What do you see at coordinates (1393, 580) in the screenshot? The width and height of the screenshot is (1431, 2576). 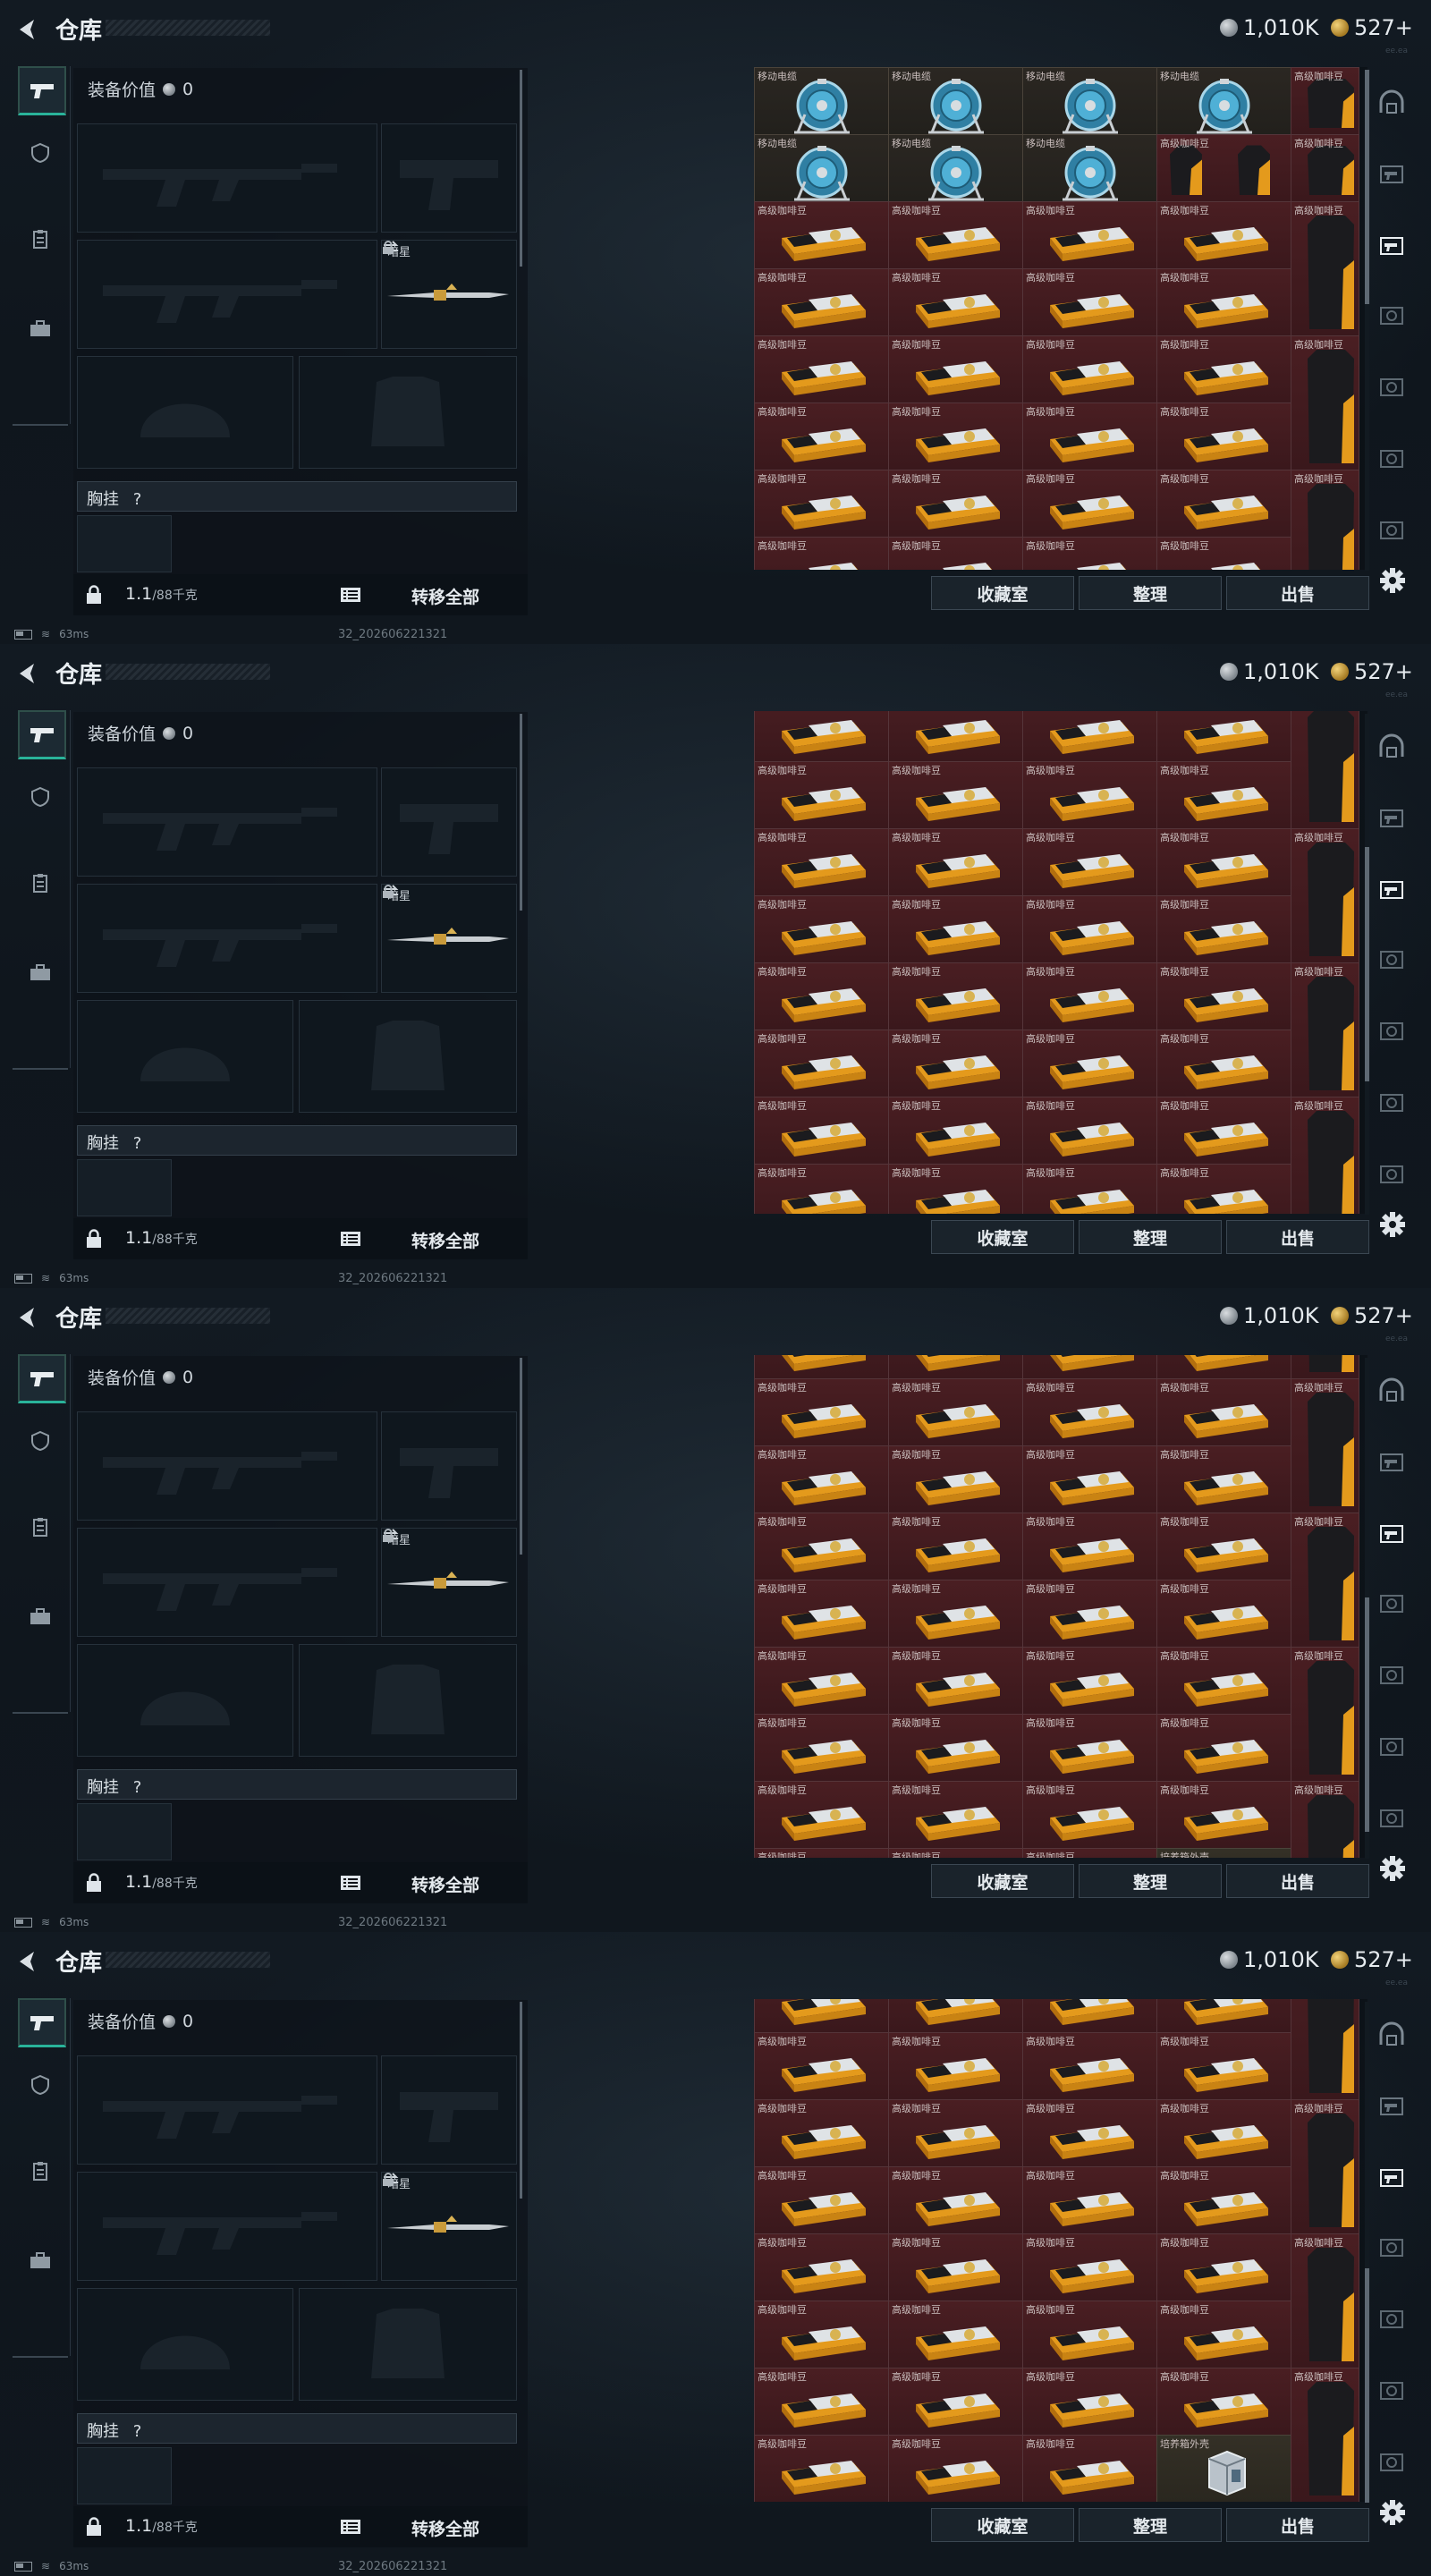 I see `settings-gear-icon` at bounding box center [1393, 580].